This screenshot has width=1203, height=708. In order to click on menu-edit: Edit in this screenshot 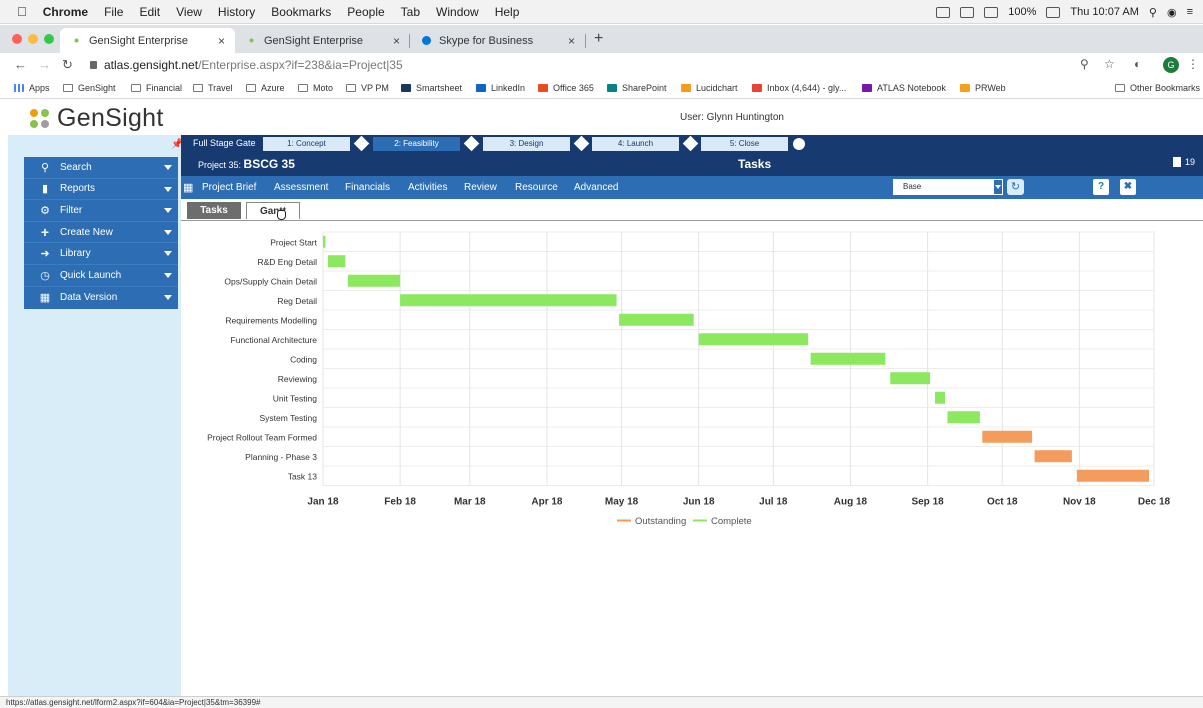, I will do `click(149, 12)`.